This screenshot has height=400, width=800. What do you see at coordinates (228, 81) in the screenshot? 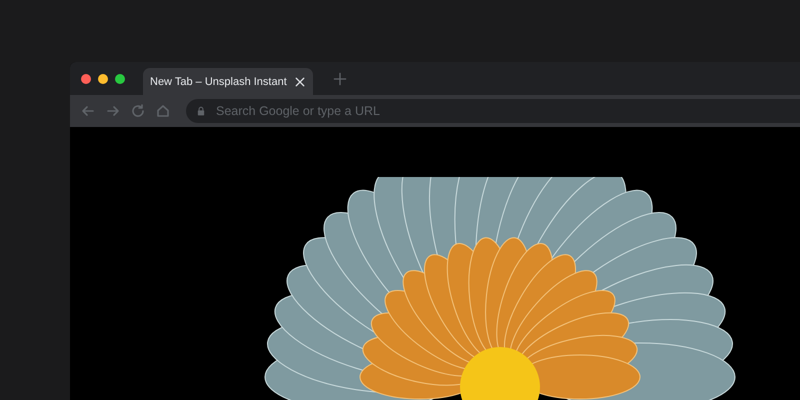
I see `browser-tab: New Tab – Unsplash Instant` at bounding box center [228, 81].